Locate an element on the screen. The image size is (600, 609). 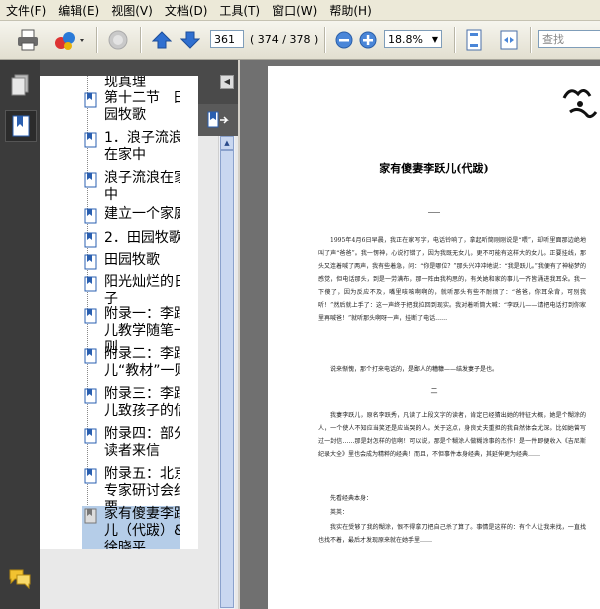
bookmark-item: 附录二：李跃儿“教材”一则 is located at coordinates (131, 363).